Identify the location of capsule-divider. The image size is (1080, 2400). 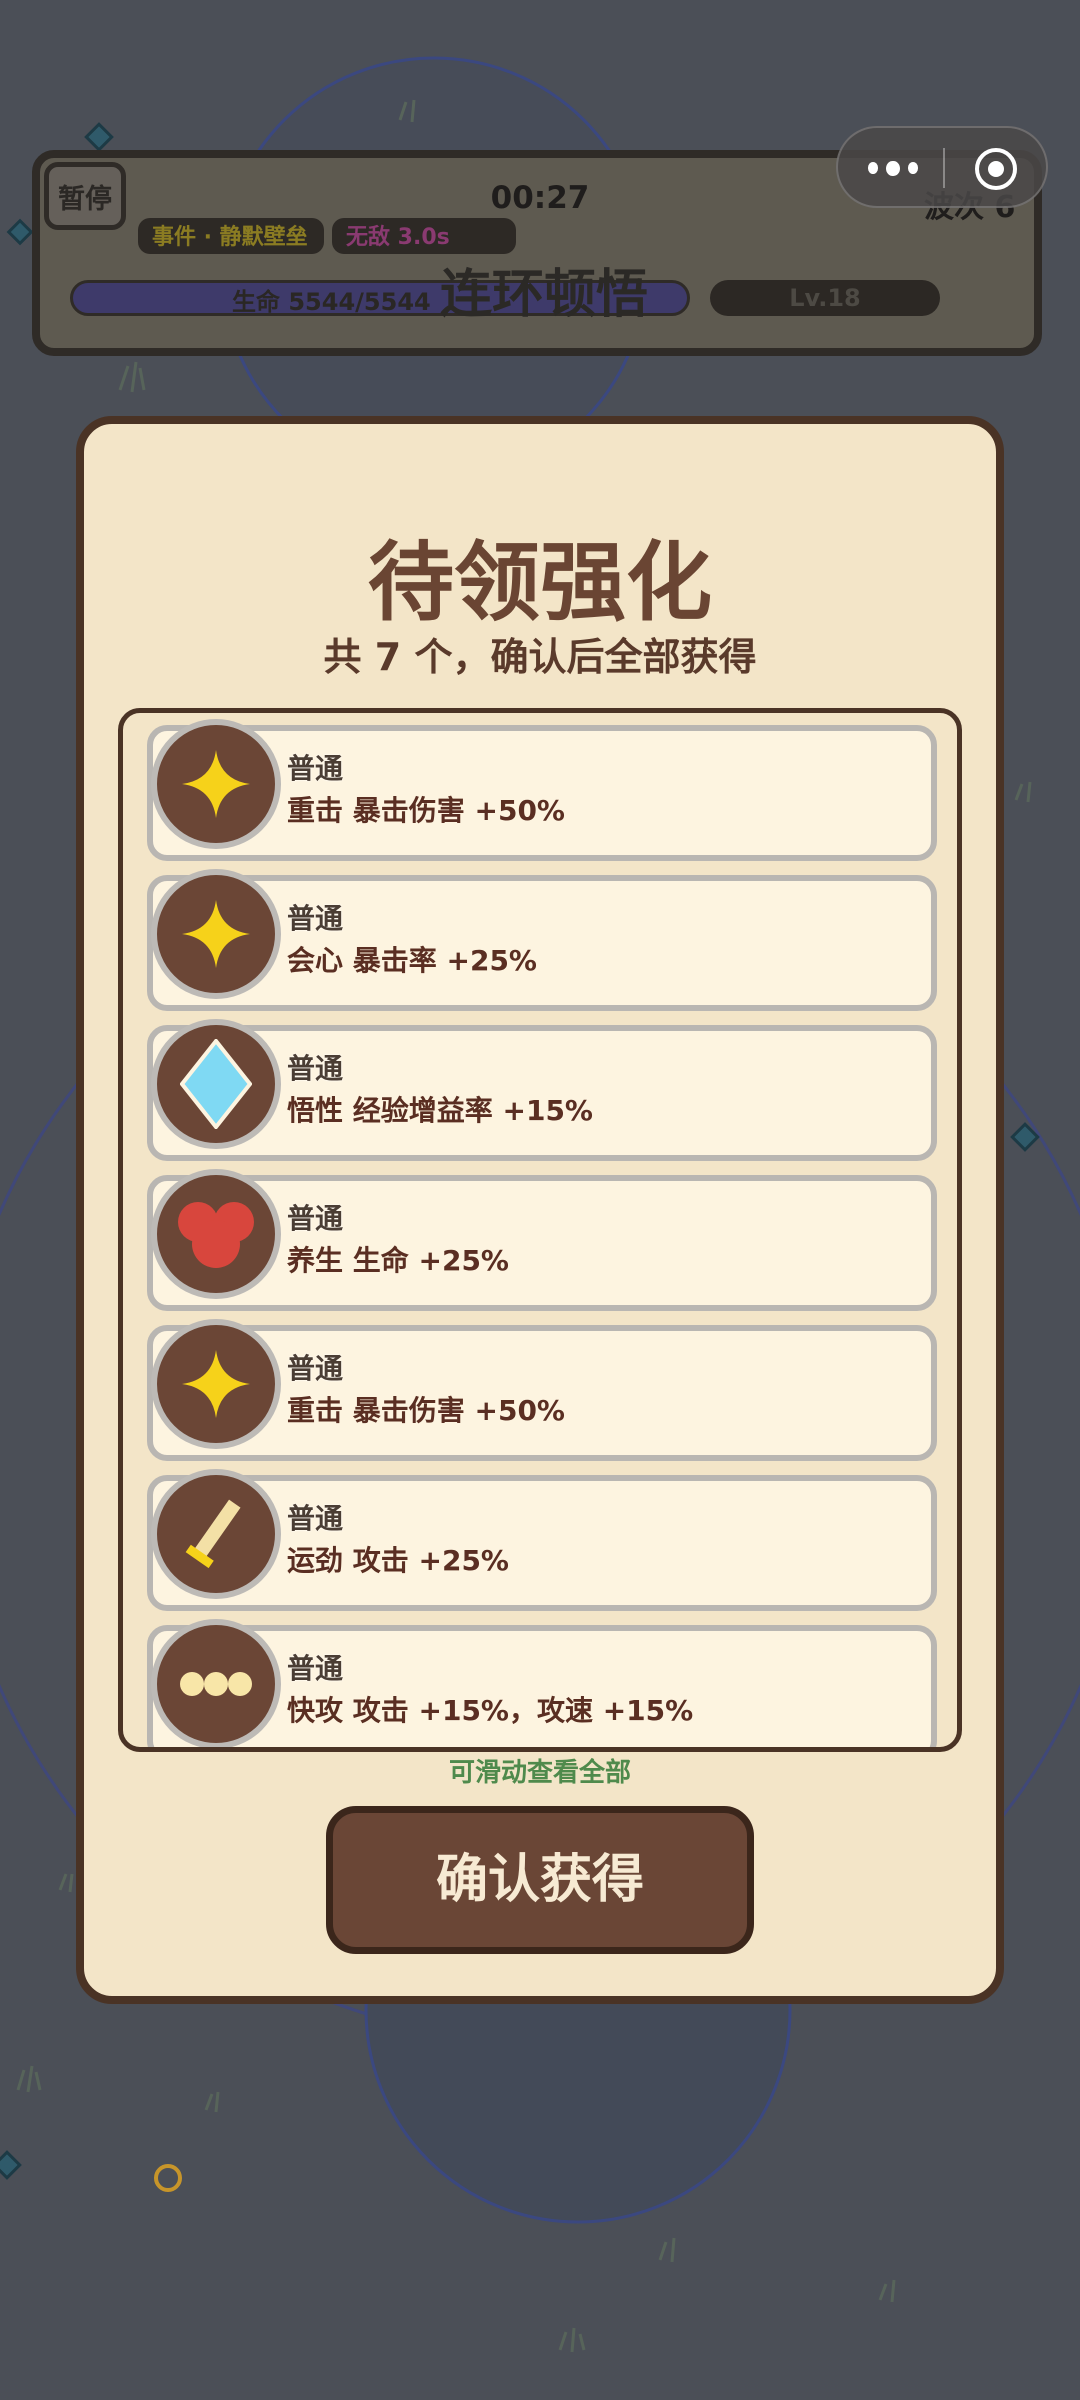
(944, 168).